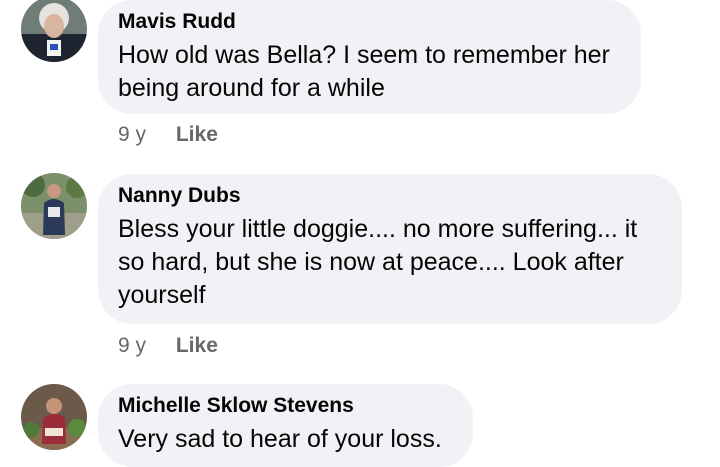 The height and width of the screenshot is (467, 720). Describe the element at coordinates (369, 22) in the screenshot. I see `comment-author: Mavis Rudd` at that location.